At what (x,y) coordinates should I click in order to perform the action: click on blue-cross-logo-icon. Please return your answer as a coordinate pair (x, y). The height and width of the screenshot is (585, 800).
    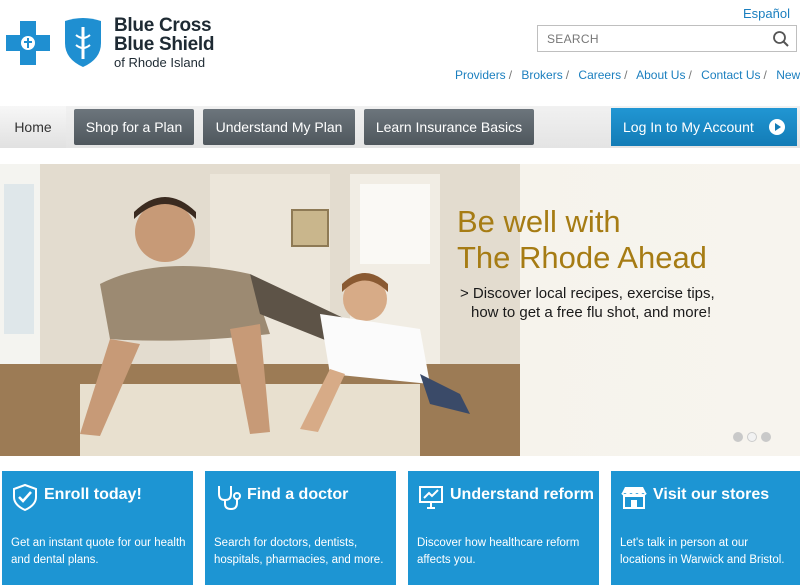
    Looking at the image, I should click on (28, 42).